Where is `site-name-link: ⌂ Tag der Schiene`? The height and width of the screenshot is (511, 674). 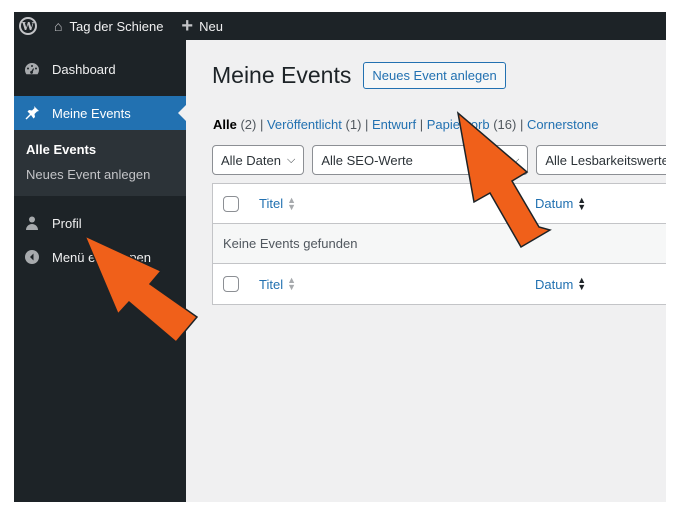
site-name-link: ⌂ Tag der Schiene is located at coordinates (107, 26).